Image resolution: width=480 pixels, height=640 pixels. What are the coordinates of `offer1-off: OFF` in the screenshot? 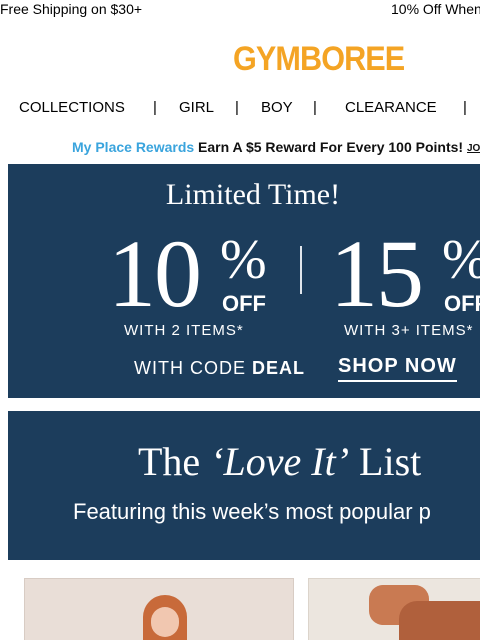 It's located at (244, 303).